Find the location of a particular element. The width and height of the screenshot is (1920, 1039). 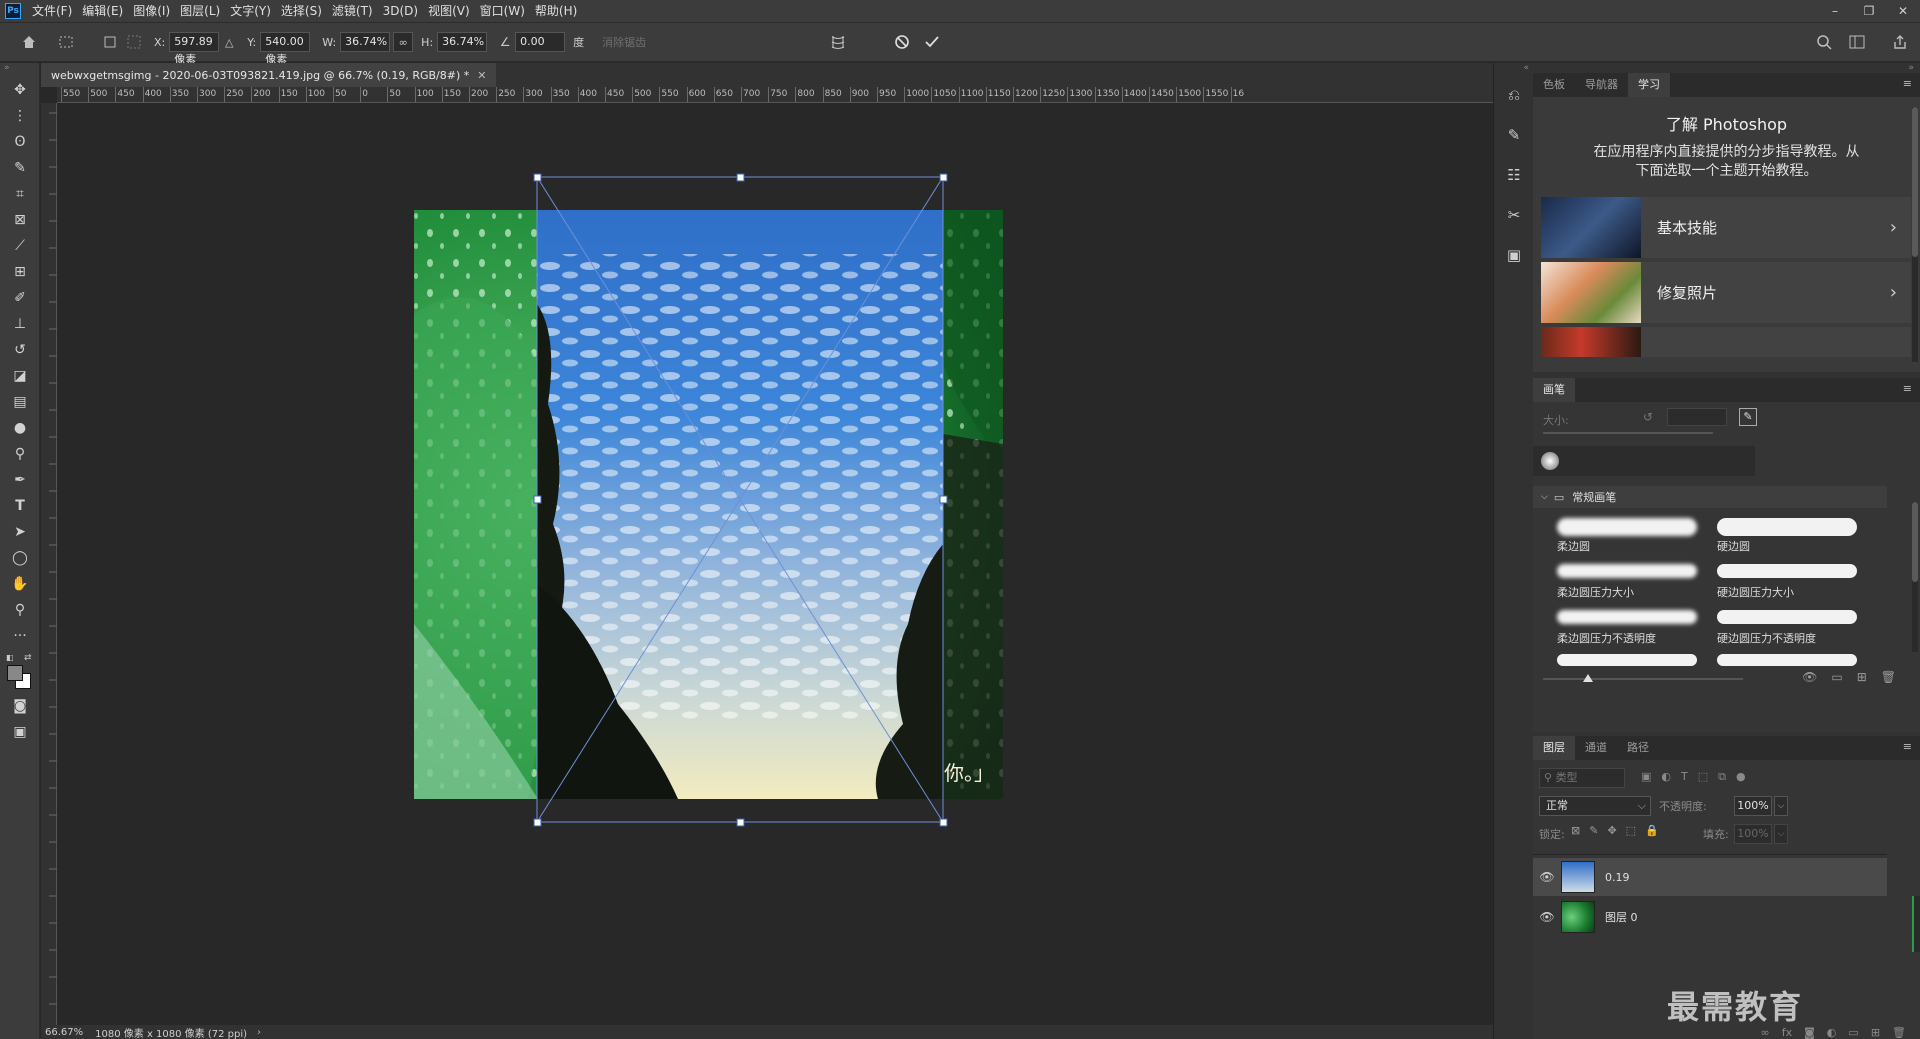

layer-style-icon: fx is located at coordinates (1787, 1032).